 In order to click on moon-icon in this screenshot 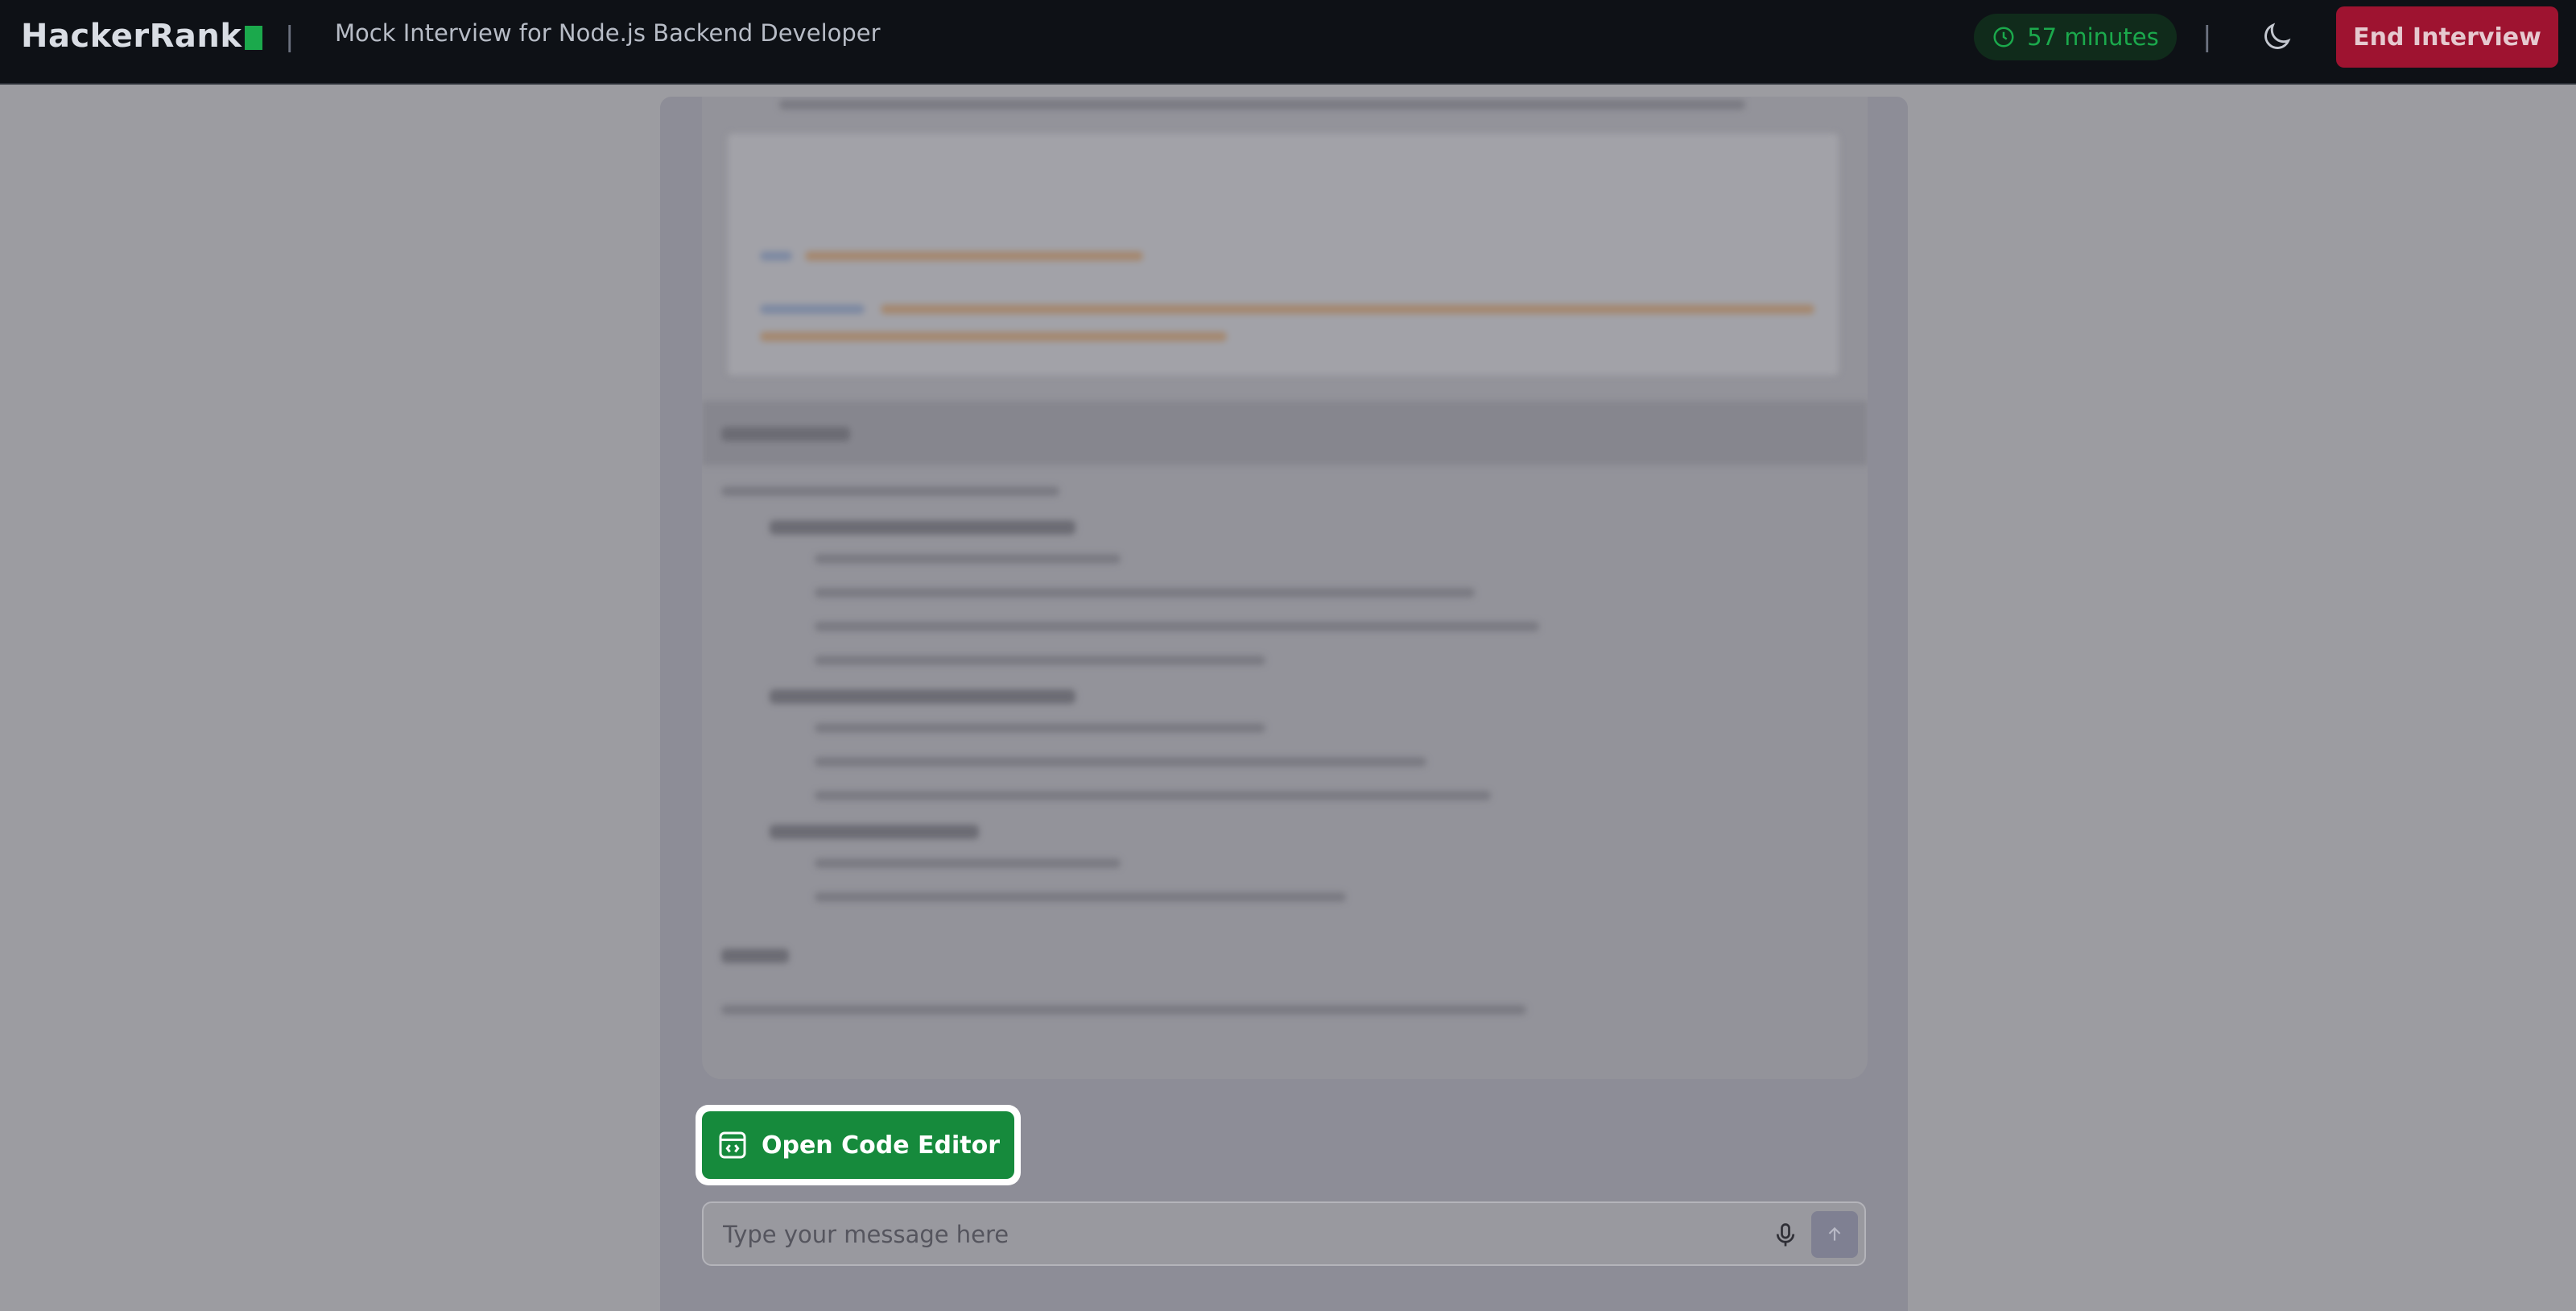, I will do `click(2276, 37)`.